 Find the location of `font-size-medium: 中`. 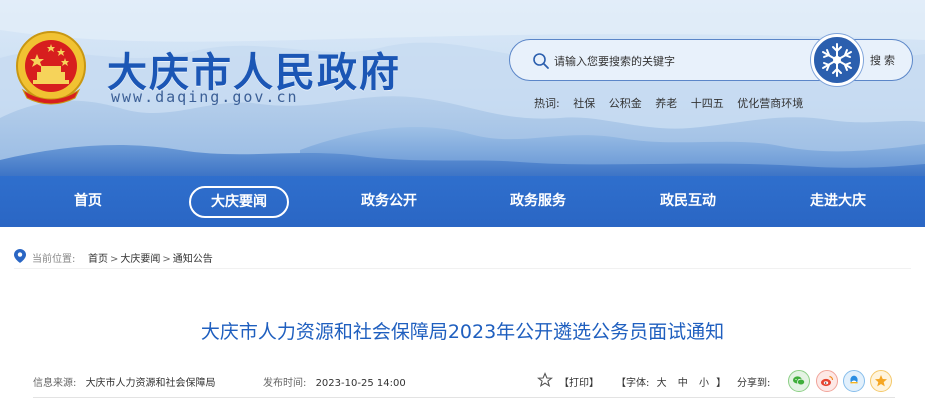

font-size-medium: 中 is located at coordinates (683, 383).